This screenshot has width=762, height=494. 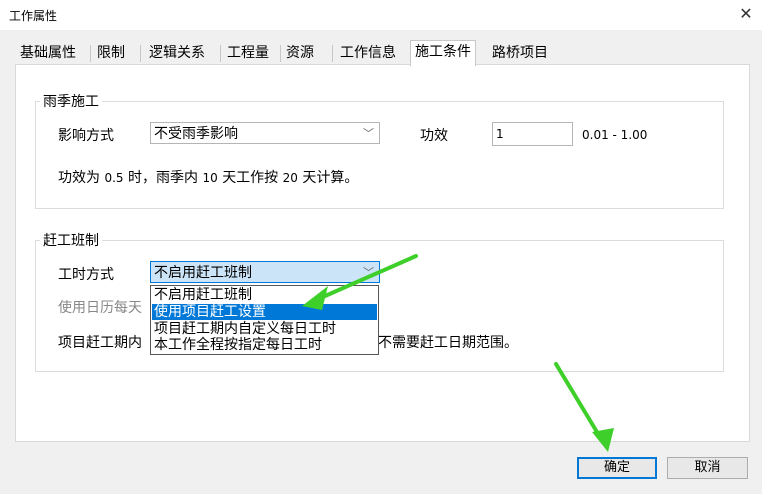 What do you see at coordinates (579, 403) in the screenshot?
I see `annotation-arrow-ok` at bounding box center [579, 403].